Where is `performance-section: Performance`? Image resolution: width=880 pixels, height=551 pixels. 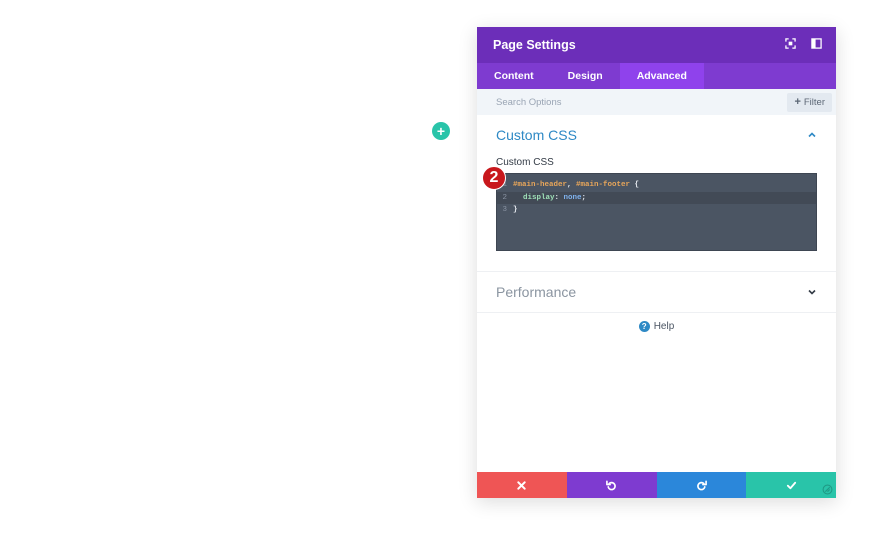
performance-section: Performance is located at coordinates (656, 292).